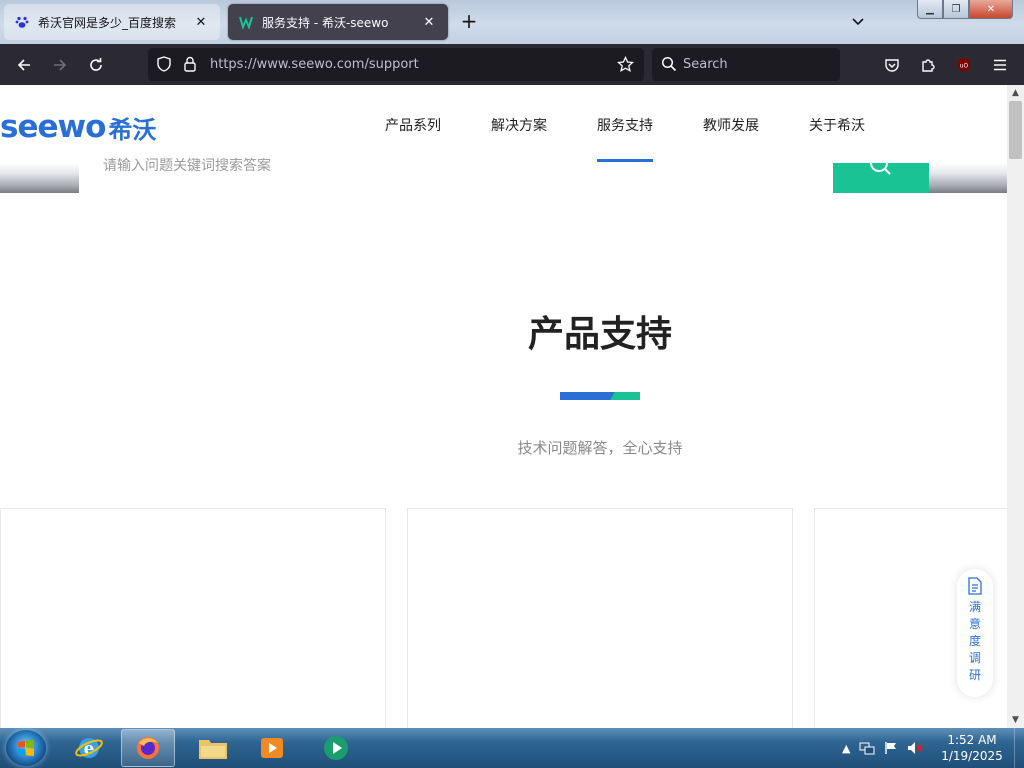 The width and height of the screenshot is (1024, 768). What do you see at coordinates (325, 22) in the screenshot?
I see `tab-title: 服务支持 - 希沃-seewo` at bounding box center [325, 22].